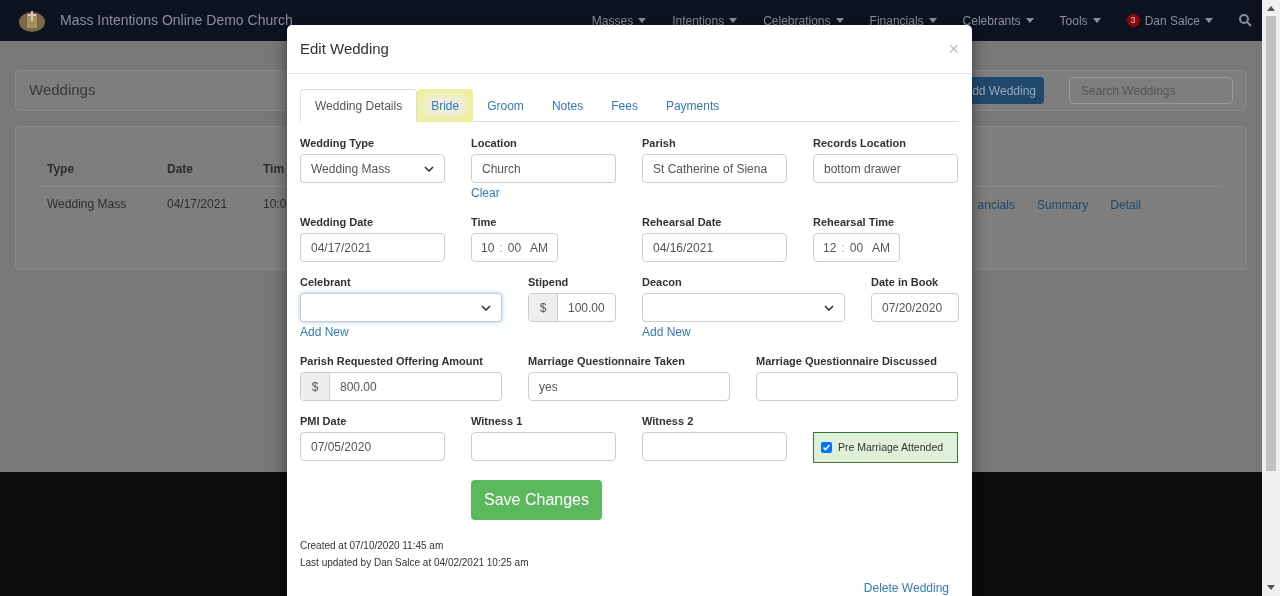 Image resolution: width=1280 pixels, height=596 pixels. Describe the element at coordinates (607, 361) in the screenshot. I see `field-label: Marriage Questionnaire Taken` at that location.